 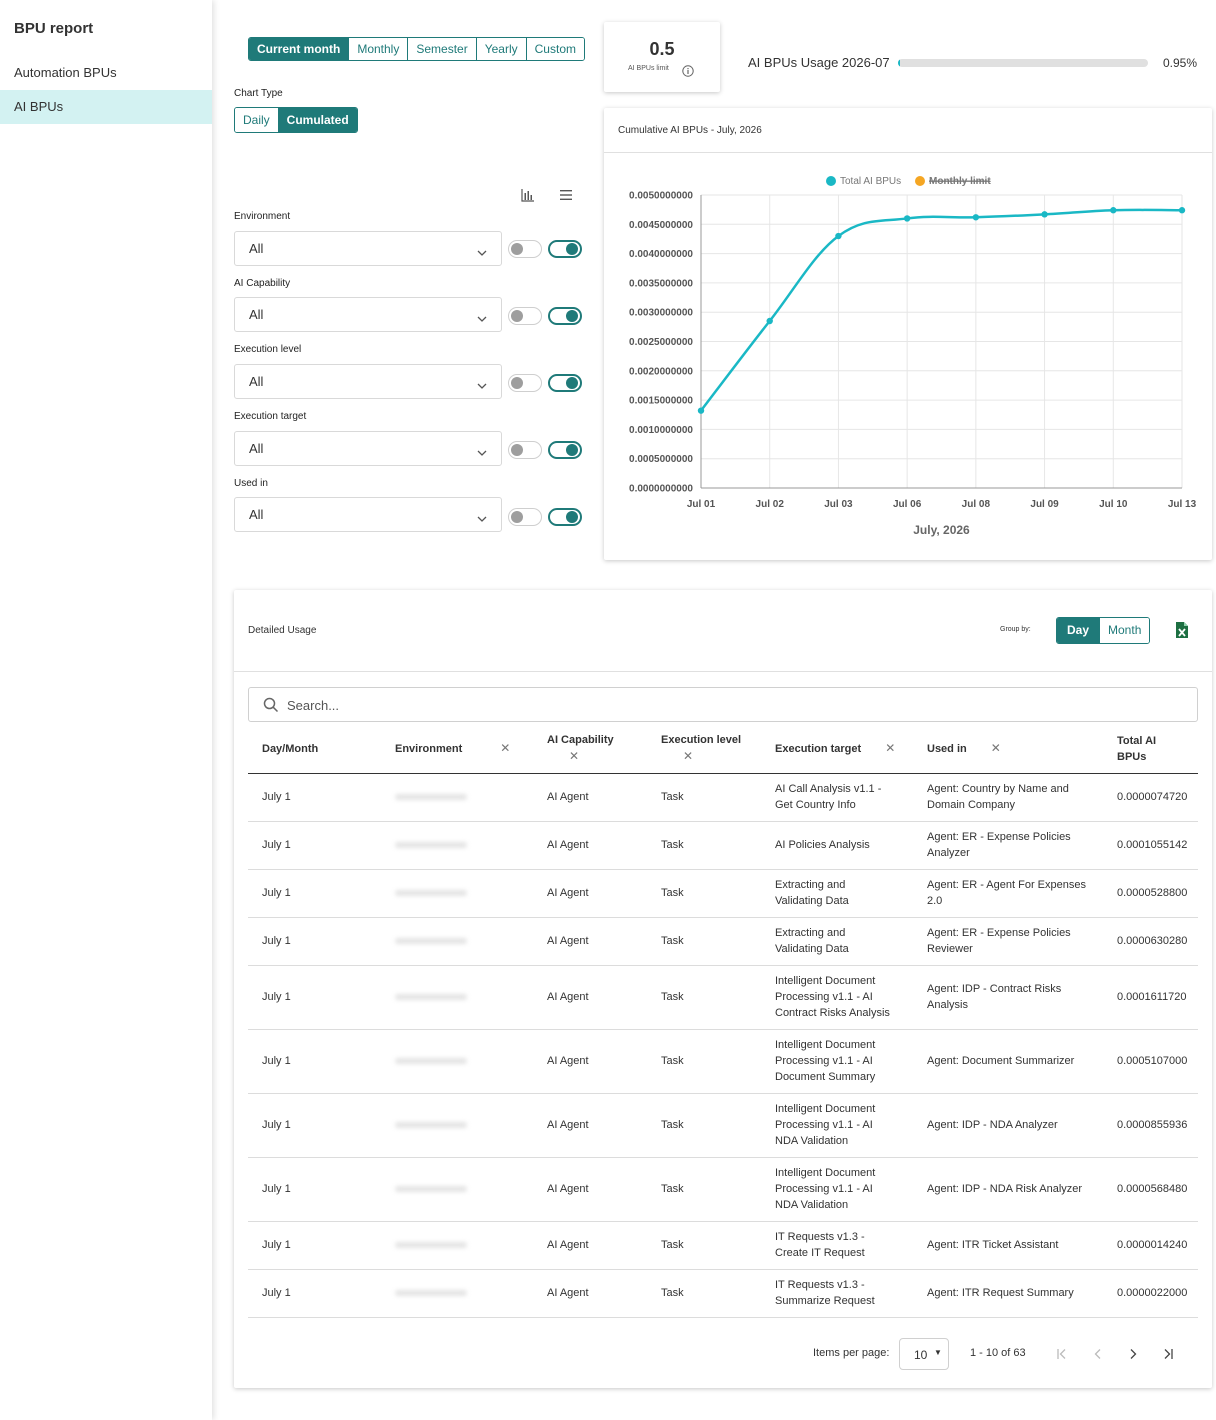 What do you see at coordinates (661, 371) in the screenshot?
I see `y-tick-label: 0.0020000000` at bounding box center [661, 371].